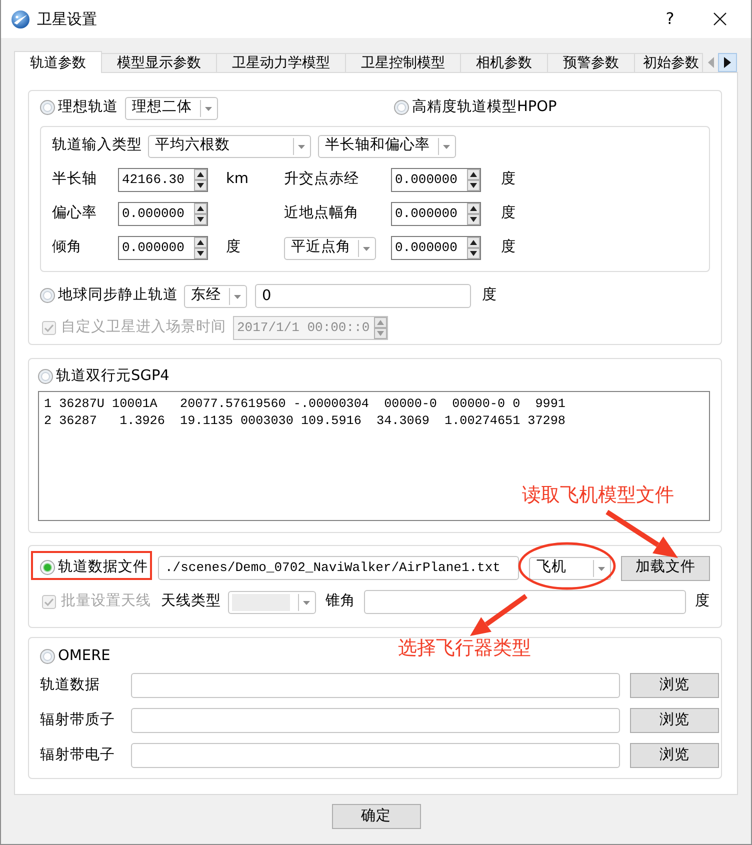 The width and height of the screenshot is (752, 845). I want to click on help-button: ?, so click(670, 19).